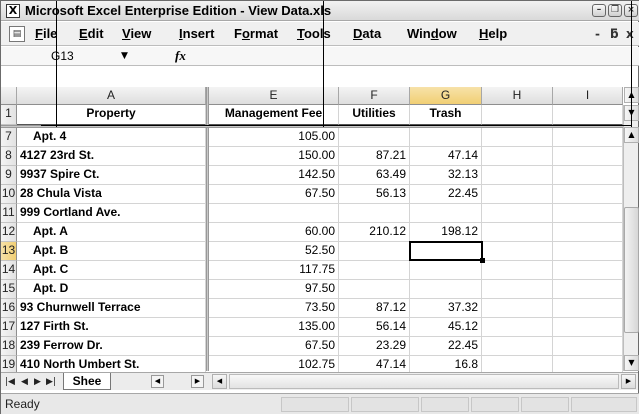 This screenshot has width=639, height=414. What do you see at coordinates (9, 175) in the screenshot?
I see `row-header: 9` at bounding box center [9, 175].